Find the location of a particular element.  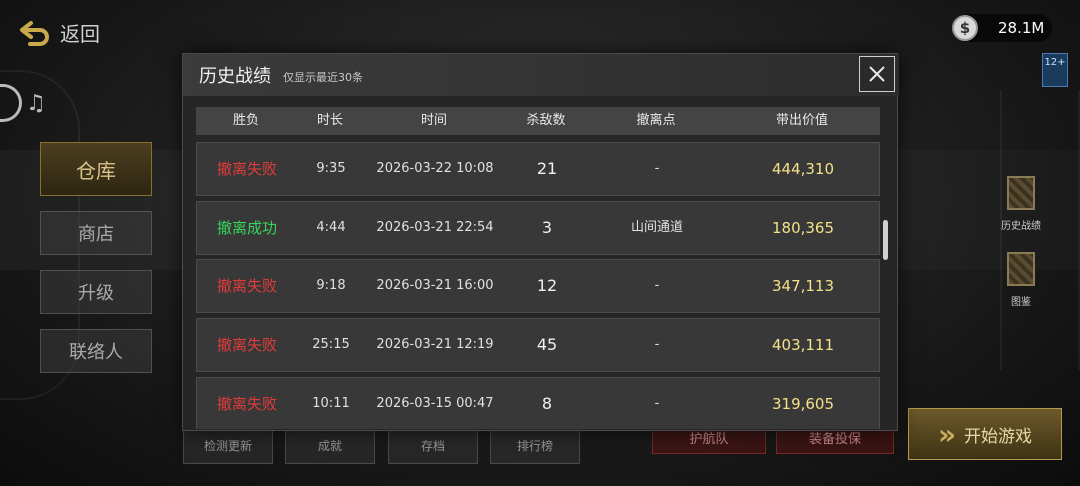

col-exit-point: 撤离点 is located at coordinates (656, 120).